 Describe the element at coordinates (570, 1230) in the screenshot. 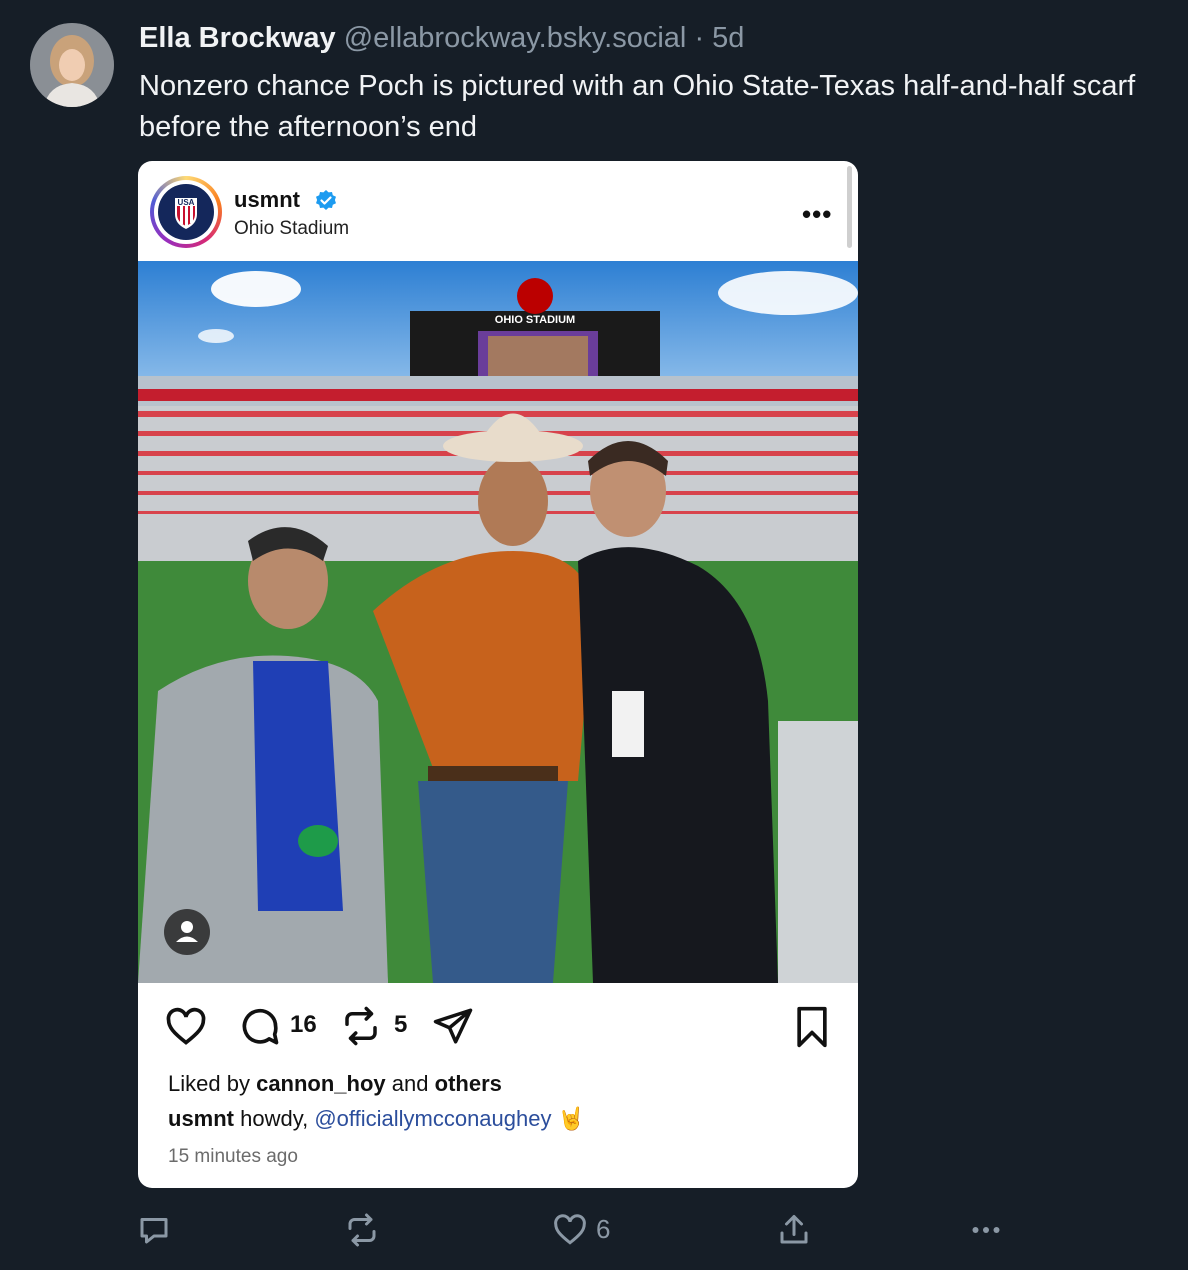

I see `like-icon` at that location.